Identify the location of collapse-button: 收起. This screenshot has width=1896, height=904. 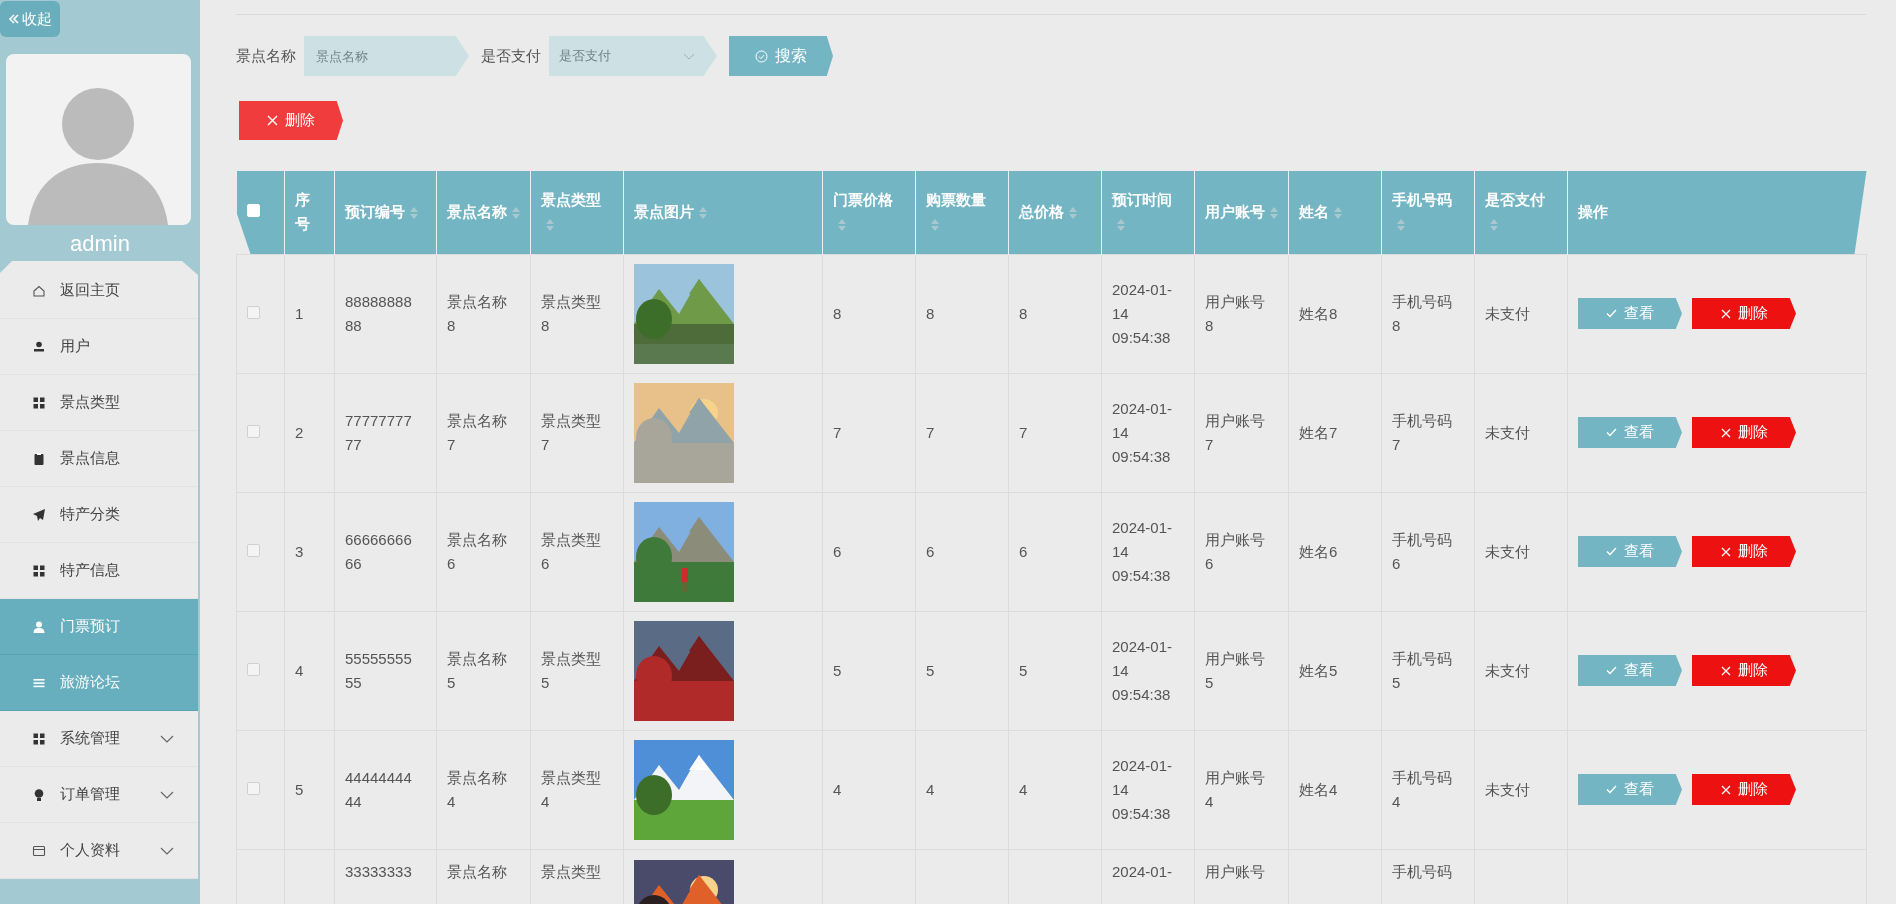
(30, 19).